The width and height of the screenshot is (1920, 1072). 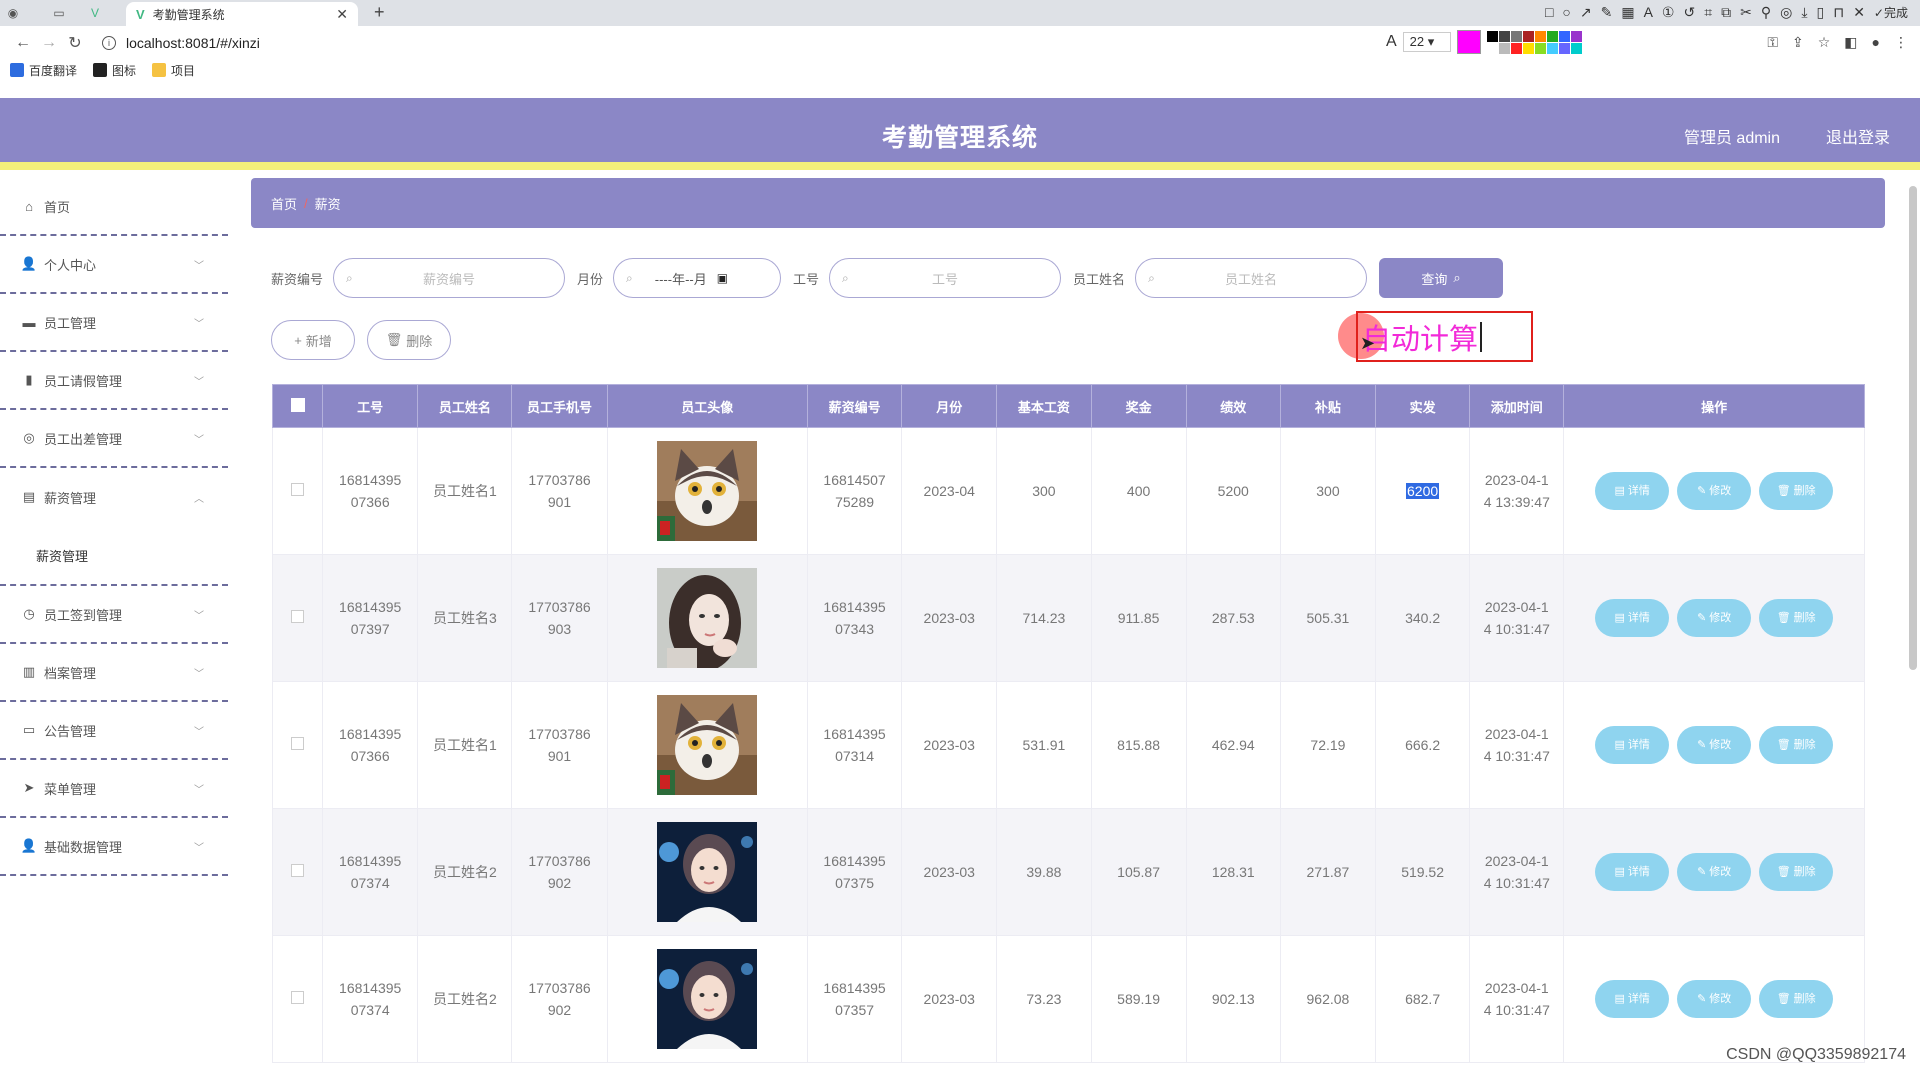 I want to click on crop-icon: ⌗, so click(x=1708, y=12).